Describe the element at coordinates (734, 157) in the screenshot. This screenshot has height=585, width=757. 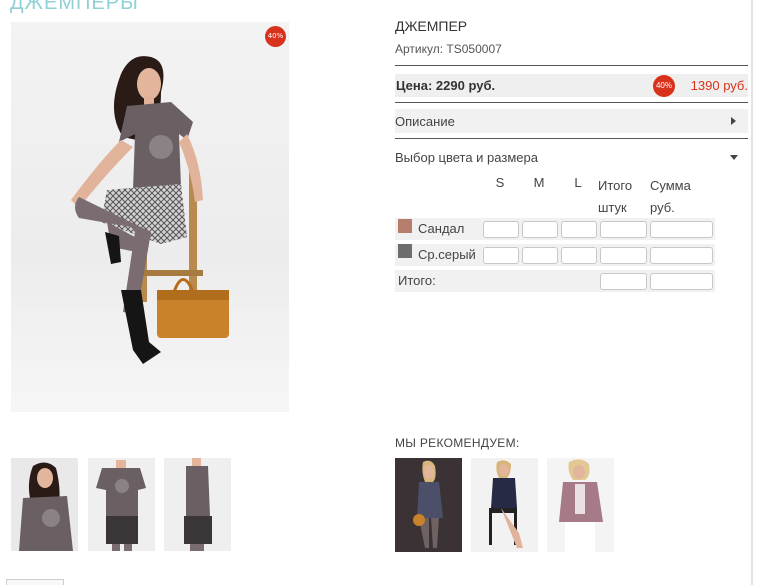
I see `chevron-down-icon` at that location.